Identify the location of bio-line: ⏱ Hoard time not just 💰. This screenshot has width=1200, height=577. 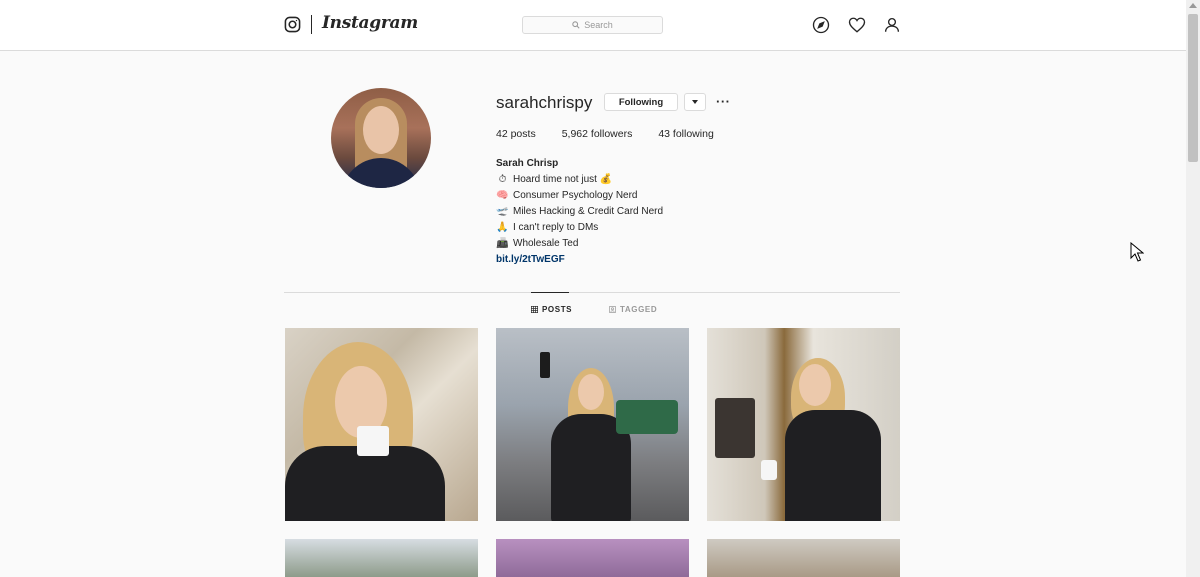
(579, 180).